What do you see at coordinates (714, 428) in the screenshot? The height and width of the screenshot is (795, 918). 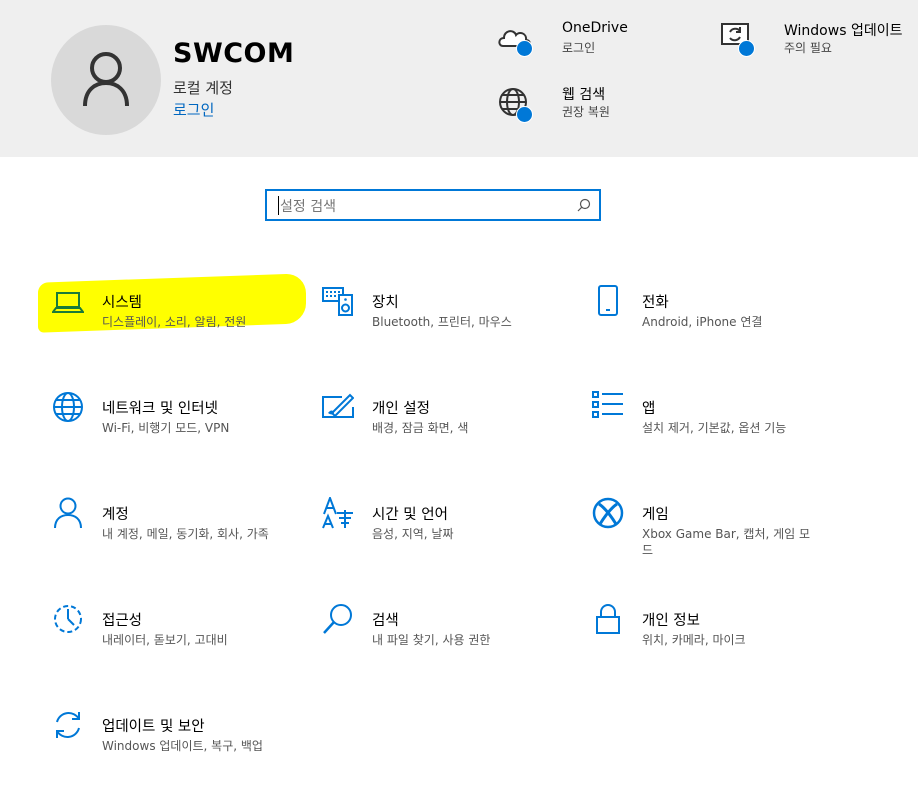 I see `tile-desc: 설치 제거, 기본값, 옵션 기능` at bounding box center [714, 428].